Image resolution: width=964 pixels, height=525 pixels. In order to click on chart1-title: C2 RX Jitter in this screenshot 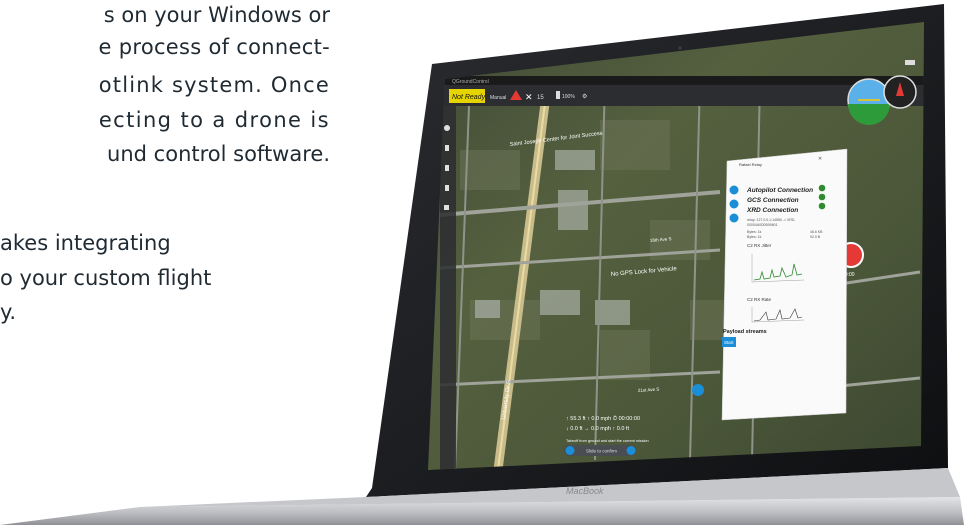, I will do `click(759, 245)`.